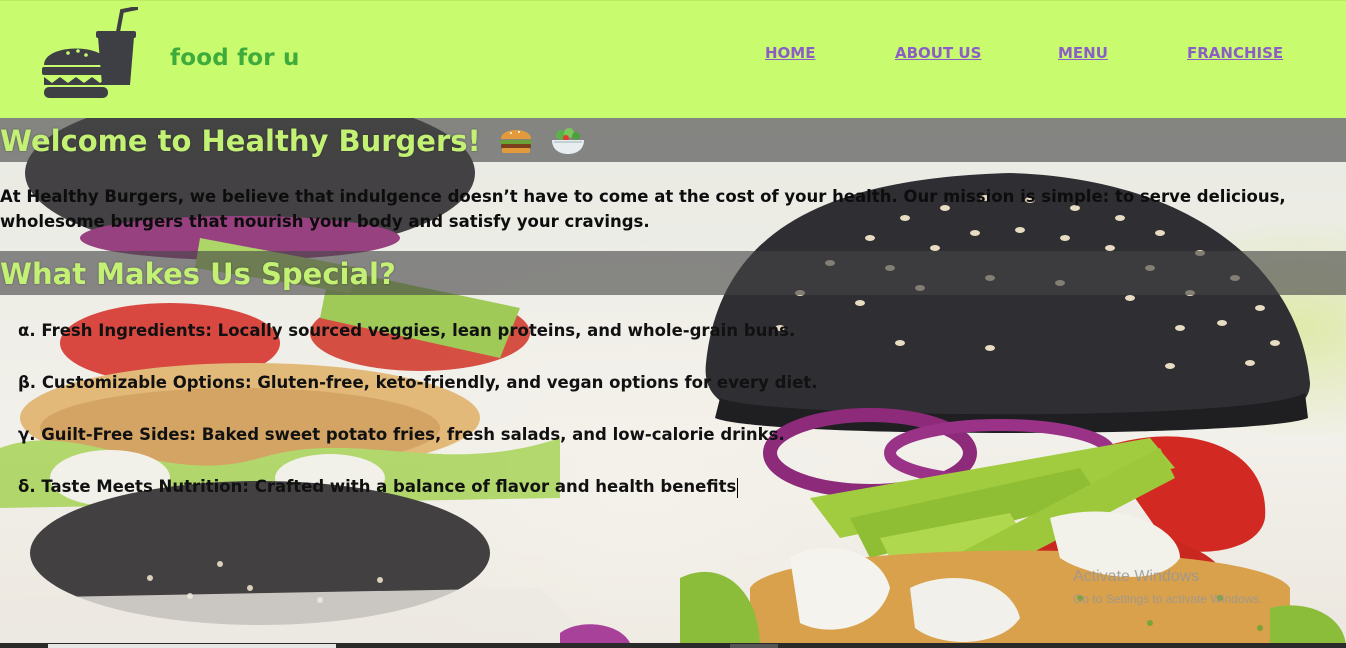 This screenshot has height=648, width=1346. What do you see at coordinates (240, 141) in the screenshot?
I see `page-title-text: Welcome to Healthy Burgers!` at bounding box center [240, 141].